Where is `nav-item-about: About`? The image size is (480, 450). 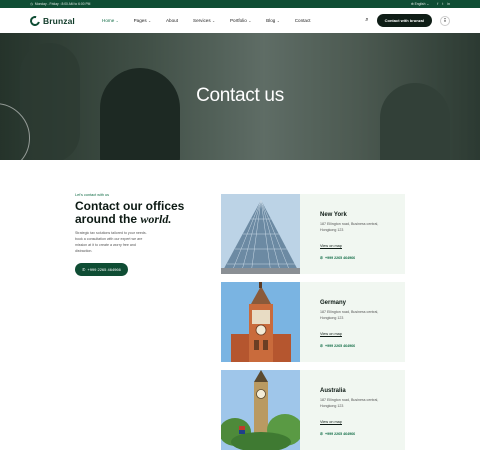 nav-item-about: About is located at coordinates (172, 20).